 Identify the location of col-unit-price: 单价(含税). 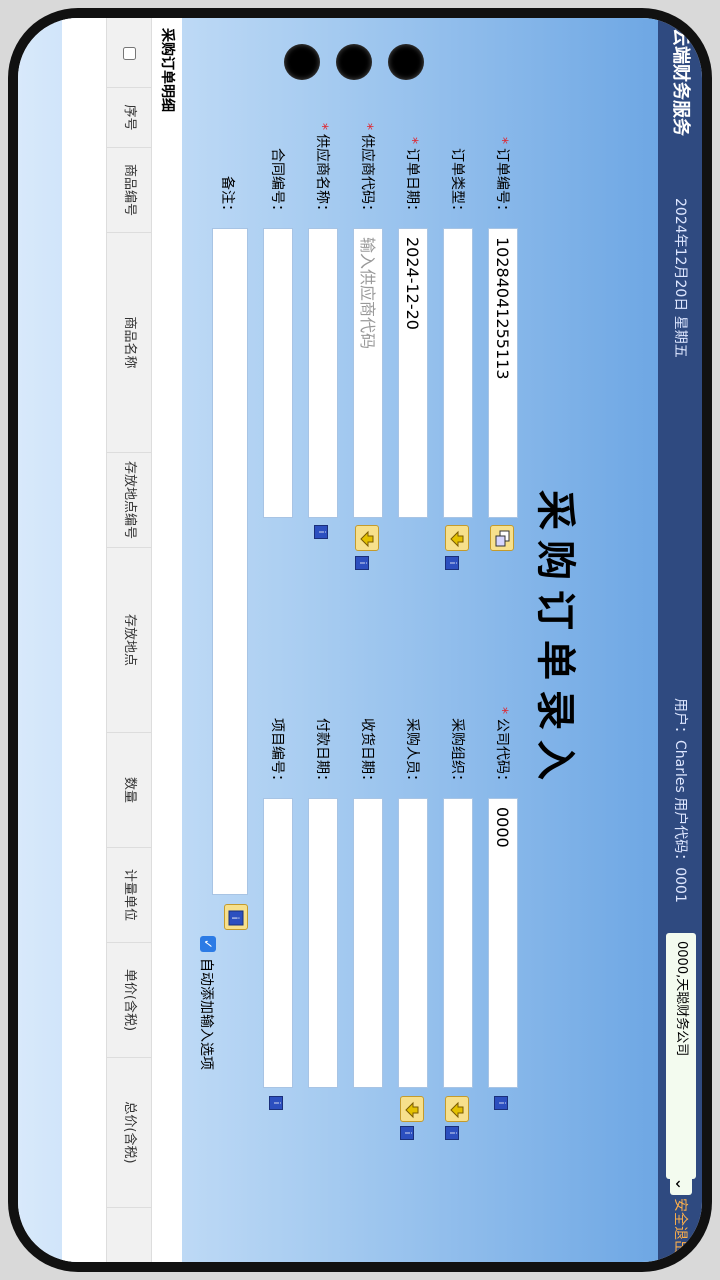
(129, 1000).